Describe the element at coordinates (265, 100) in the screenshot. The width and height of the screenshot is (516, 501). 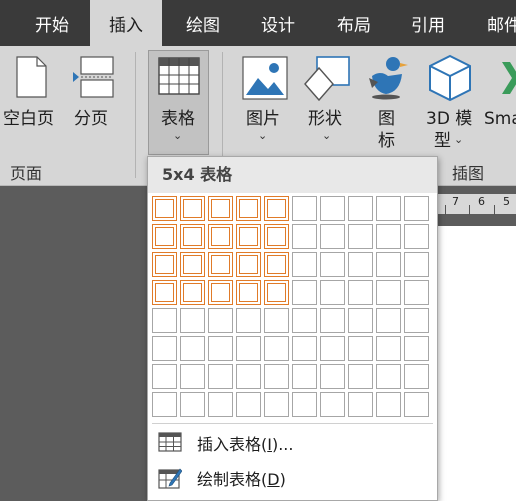
I see `pictures-button: 图片 ⌄` at that location.